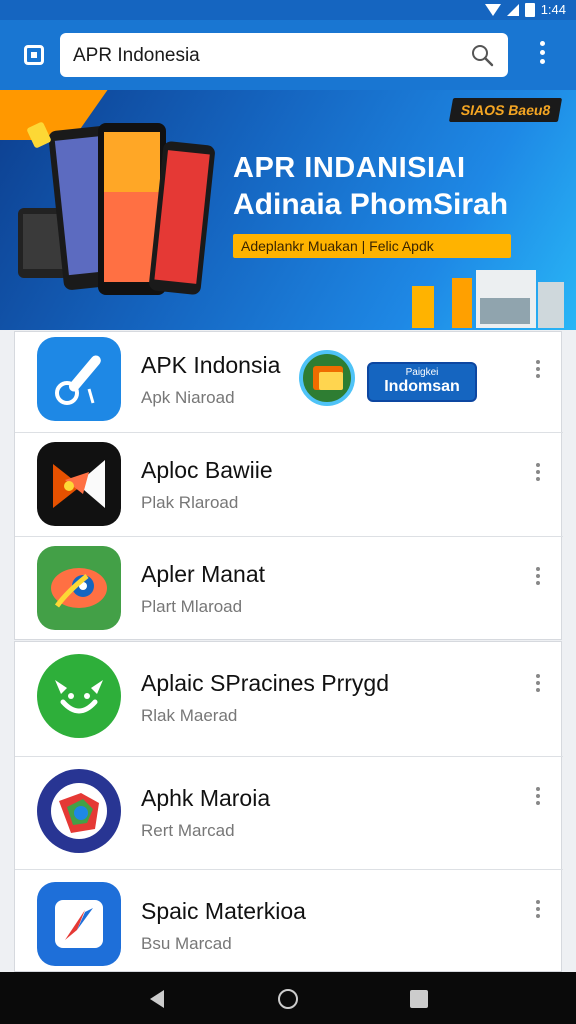 Image resolution: width=576 pixels, height=1024 pixels. I want to click on overflow-menu-icon, so click(542, 55).